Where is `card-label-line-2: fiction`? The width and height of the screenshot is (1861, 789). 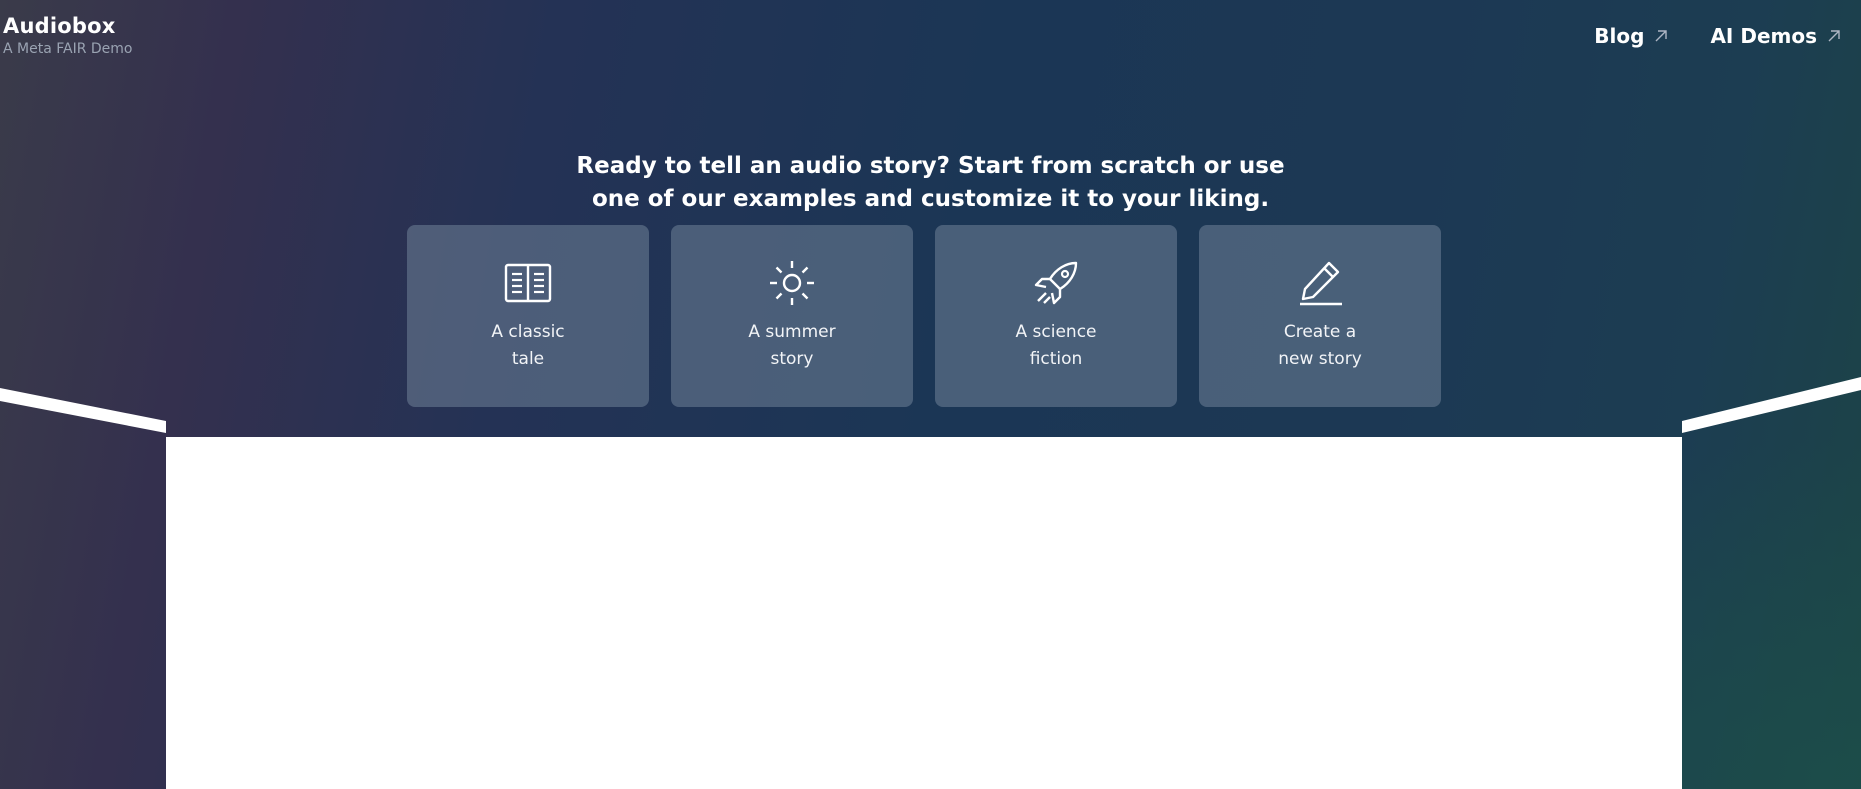 card-label-line-2: fiction is located at coordinates (1056, 359).